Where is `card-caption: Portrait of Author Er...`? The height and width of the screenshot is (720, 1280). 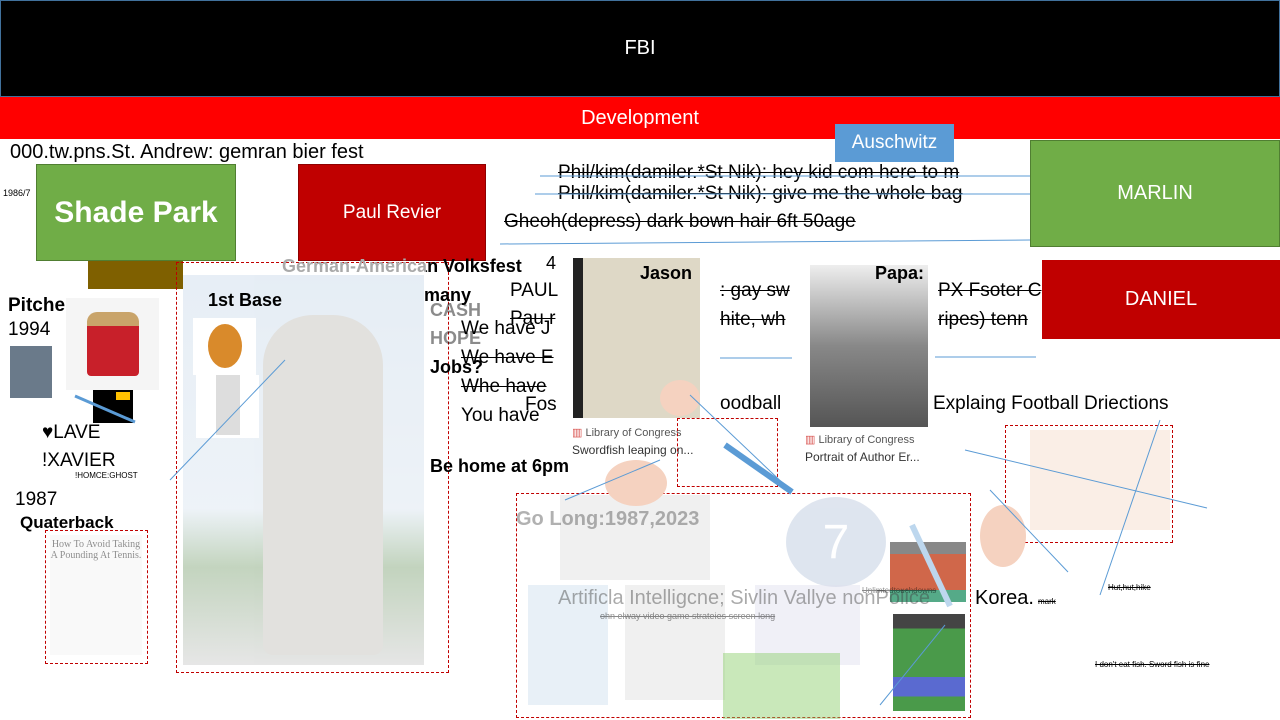
card-caption: Portrait of Author Er... is located at coordinates (862, 457).